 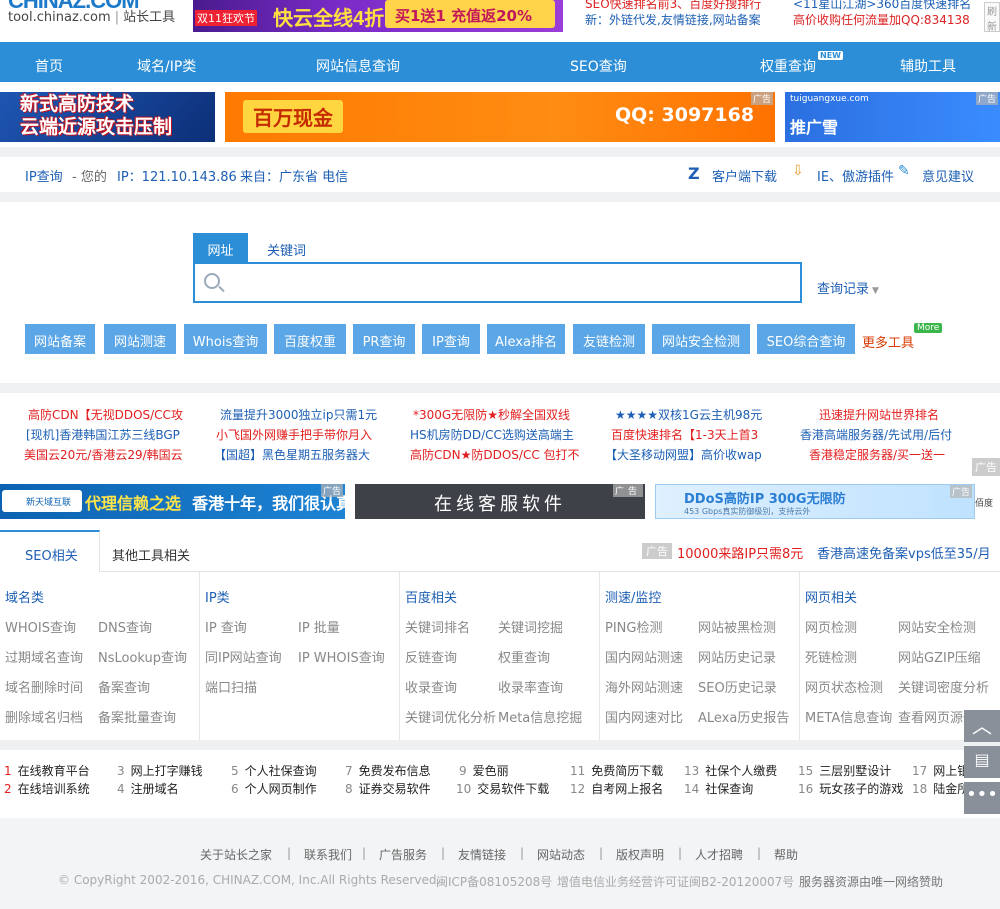 I want to click on tool-link: NsLookup查询, so click(x=142, y=656).